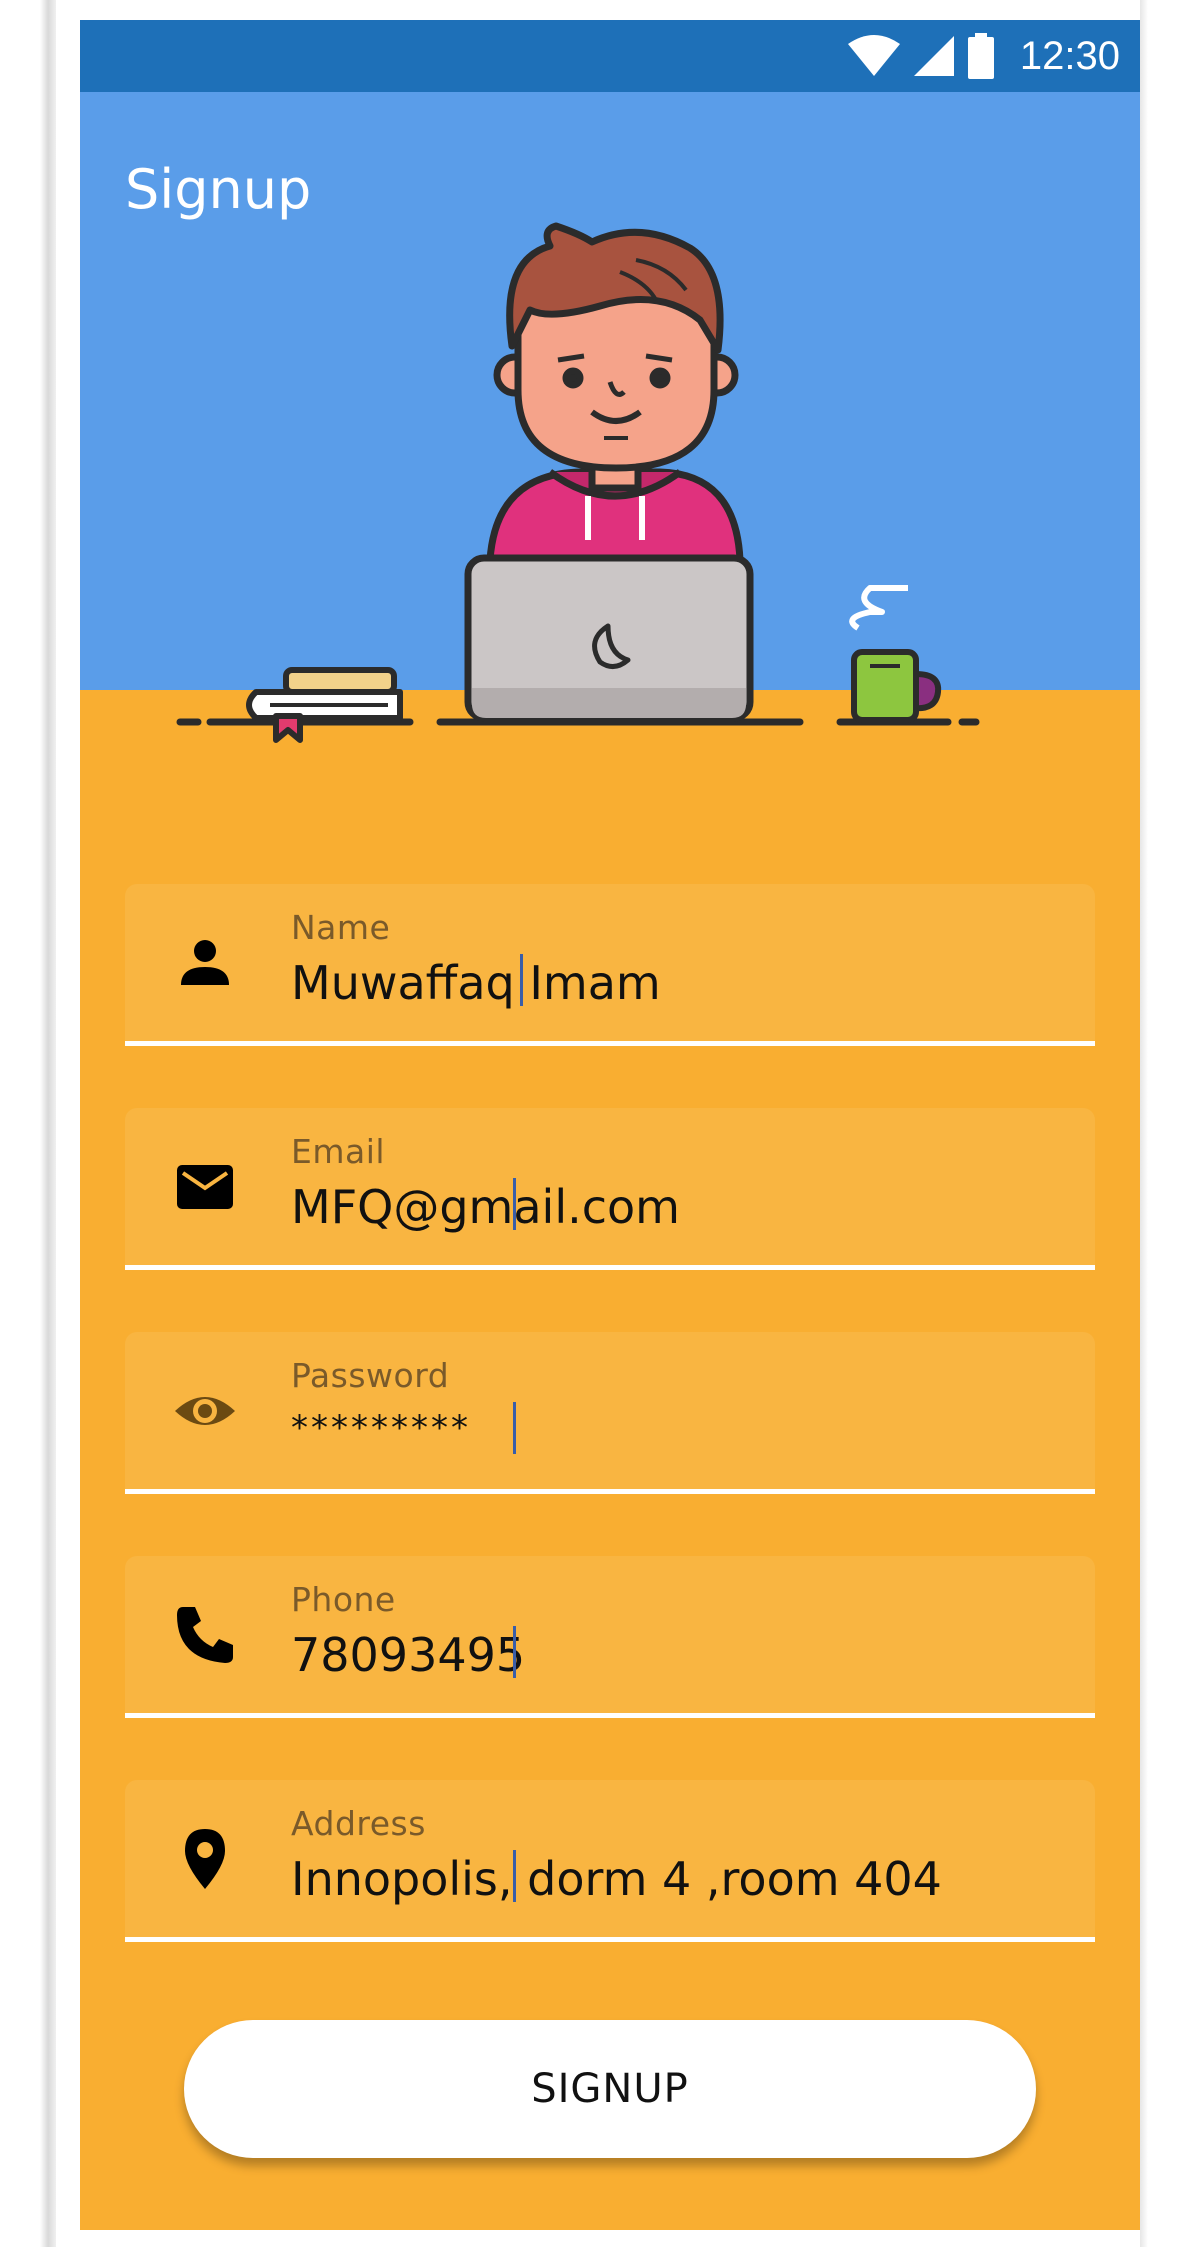 This screenshot has width=1178, height=2247. Describe the element at coordinates (324, 705) in the screenshot. I see `books-illustration` at that location.